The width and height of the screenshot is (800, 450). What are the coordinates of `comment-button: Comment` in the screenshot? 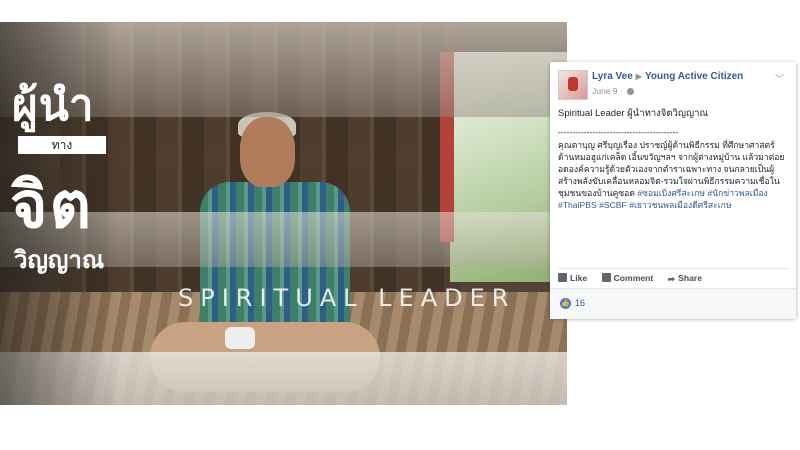 It's located at (627, 278).